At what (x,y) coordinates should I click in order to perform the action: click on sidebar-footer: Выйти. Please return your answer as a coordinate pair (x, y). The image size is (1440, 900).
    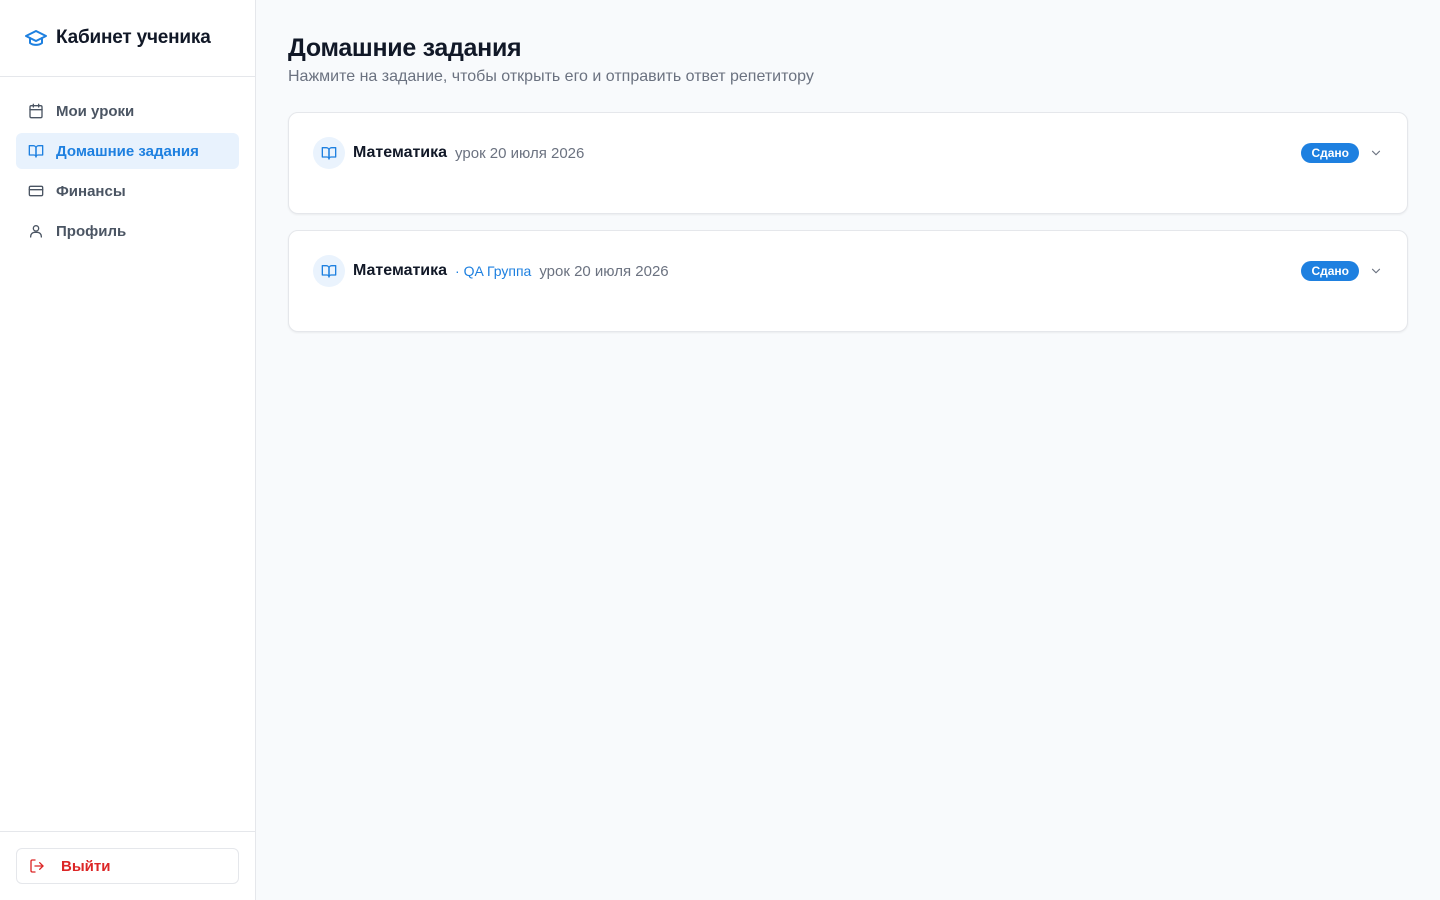
    Looking at the image, I should click on (127, 865).